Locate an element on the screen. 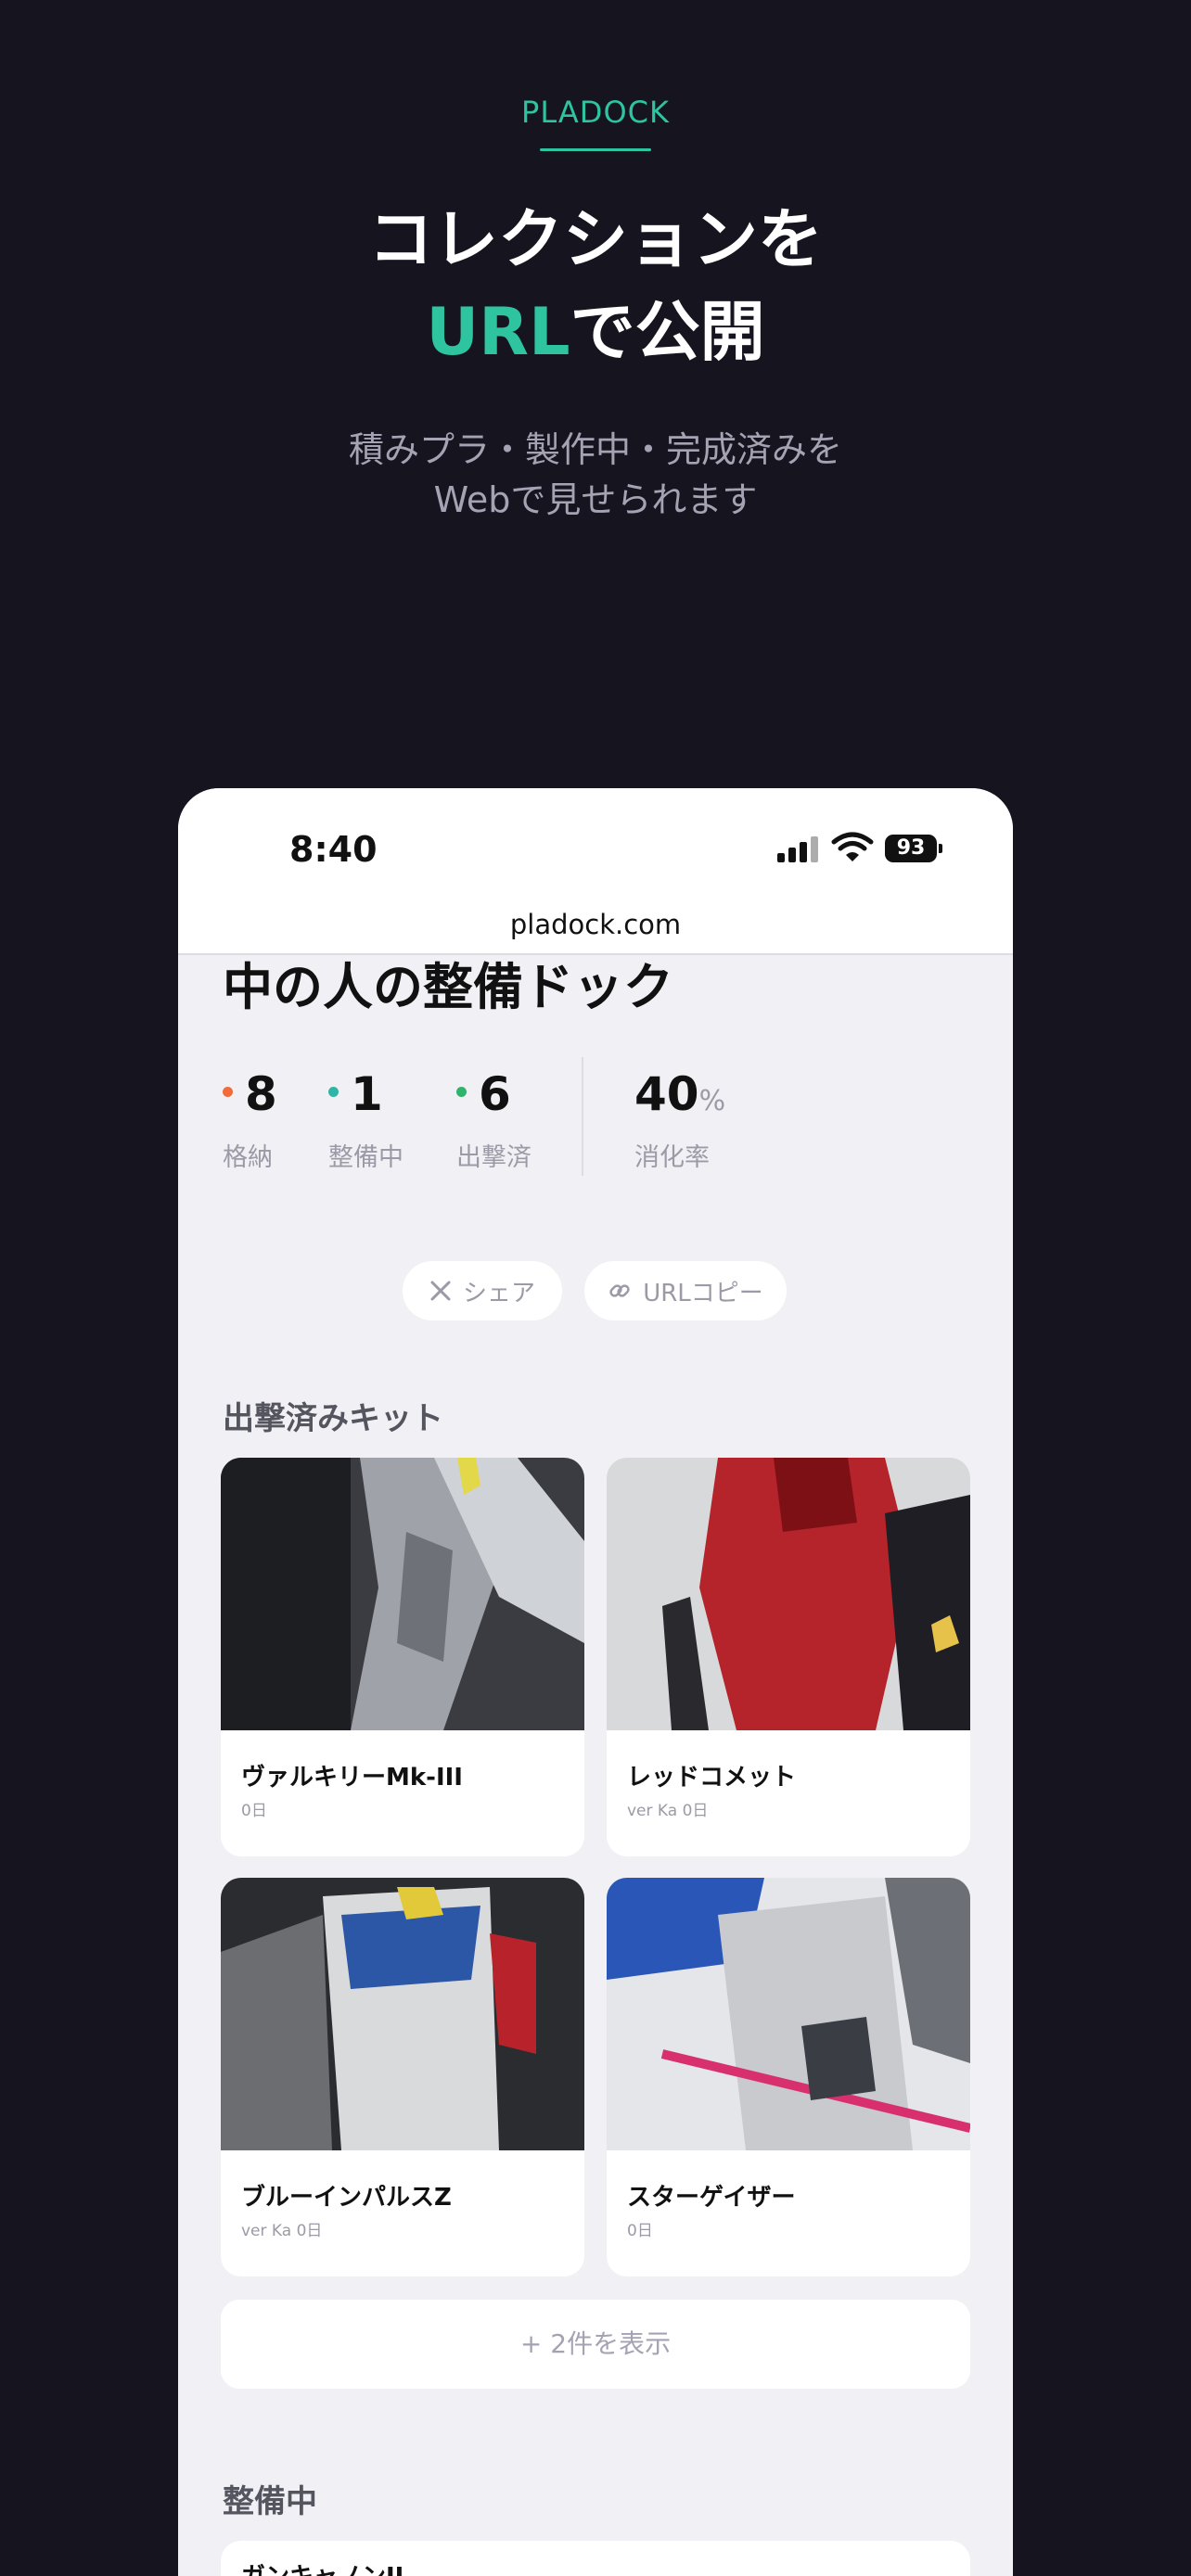 This screenshot has width=1191, height=2576. kit-name: ブルーインパルスZ is located at coordinates (347, 2198).